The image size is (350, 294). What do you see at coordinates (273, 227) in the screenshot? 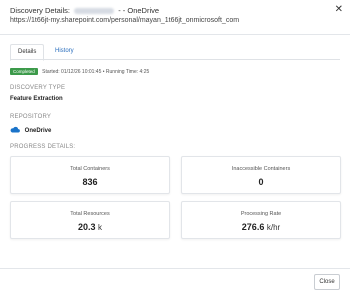
I see `card-unit: k/hr` at bounding box center [273, 227].